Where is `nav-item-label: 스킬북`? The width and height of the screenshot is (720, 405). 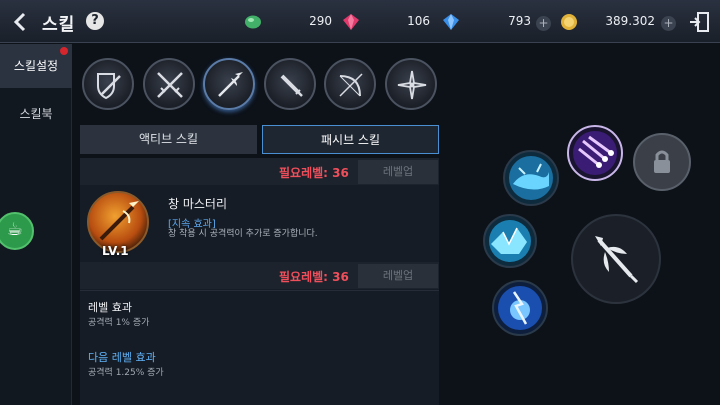 nav-item-label: 스킬북 is located at coordinates (36, 114).